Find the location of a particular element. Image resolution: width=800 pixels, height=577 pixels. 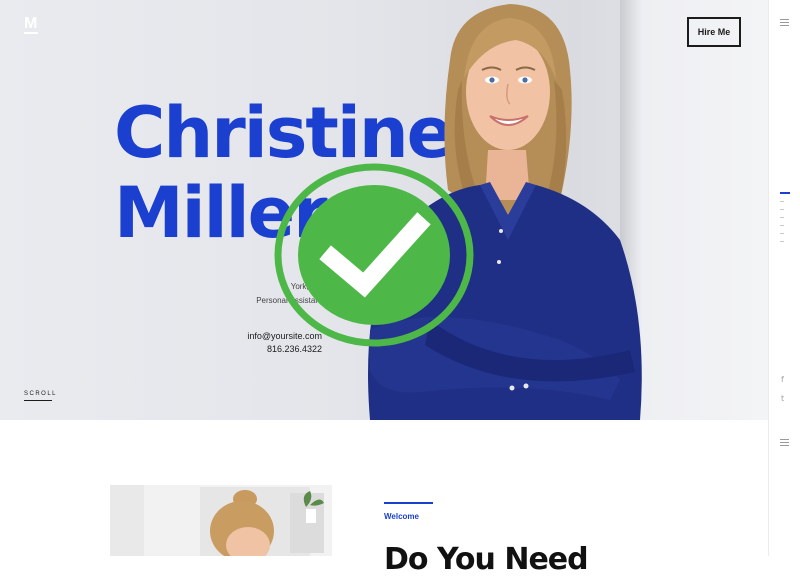

scroll-indicator: SCROLL is located at coordinates (40, 394).